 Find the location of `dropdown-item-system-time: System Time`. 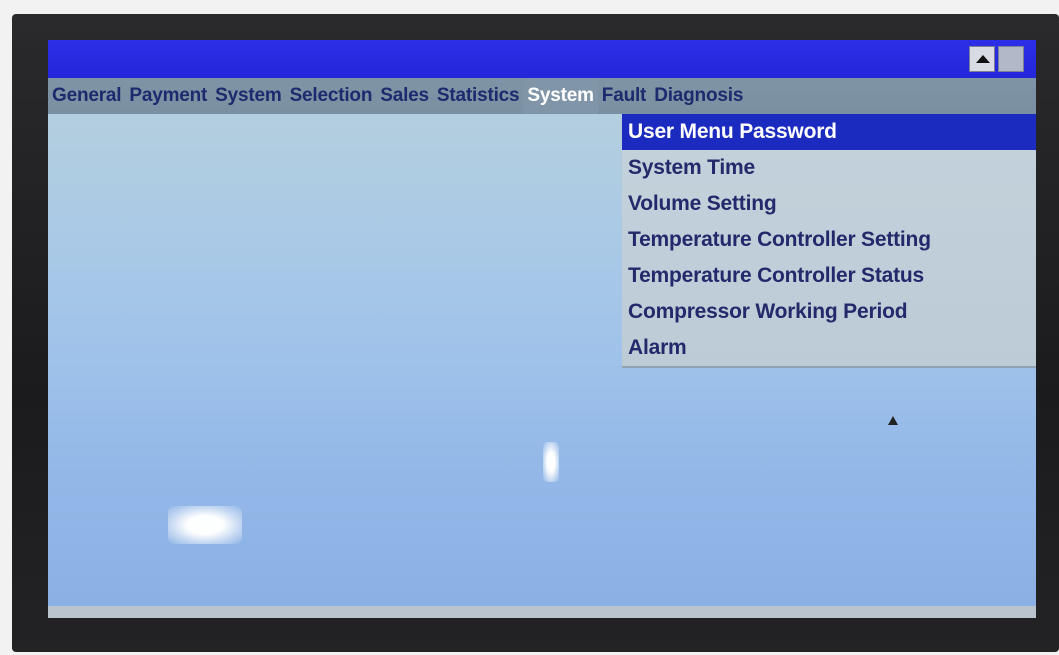

dropdown-item-system-time: System Time is located at coordinates (829, 168).